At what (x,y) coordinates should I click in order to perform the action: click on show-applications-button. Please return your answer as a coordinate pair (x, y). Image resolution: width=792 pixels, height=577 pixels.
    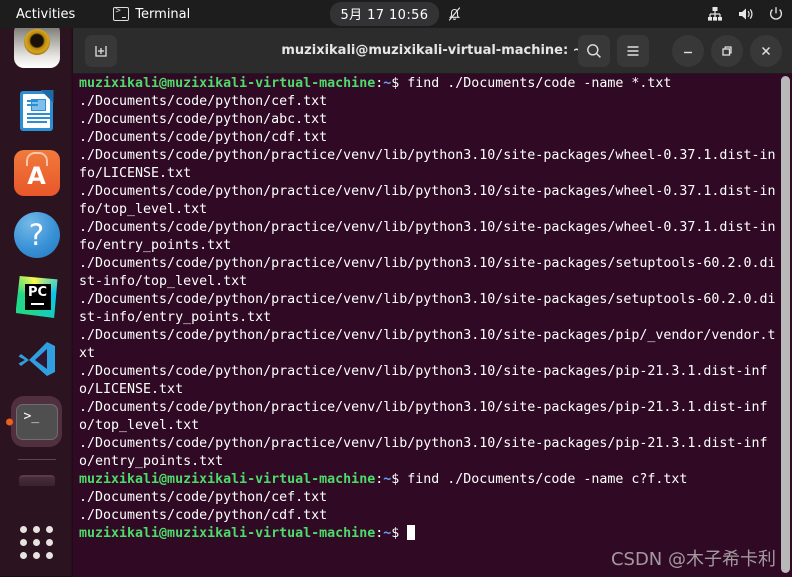
    Looking at the image, I should click on (36, 542).